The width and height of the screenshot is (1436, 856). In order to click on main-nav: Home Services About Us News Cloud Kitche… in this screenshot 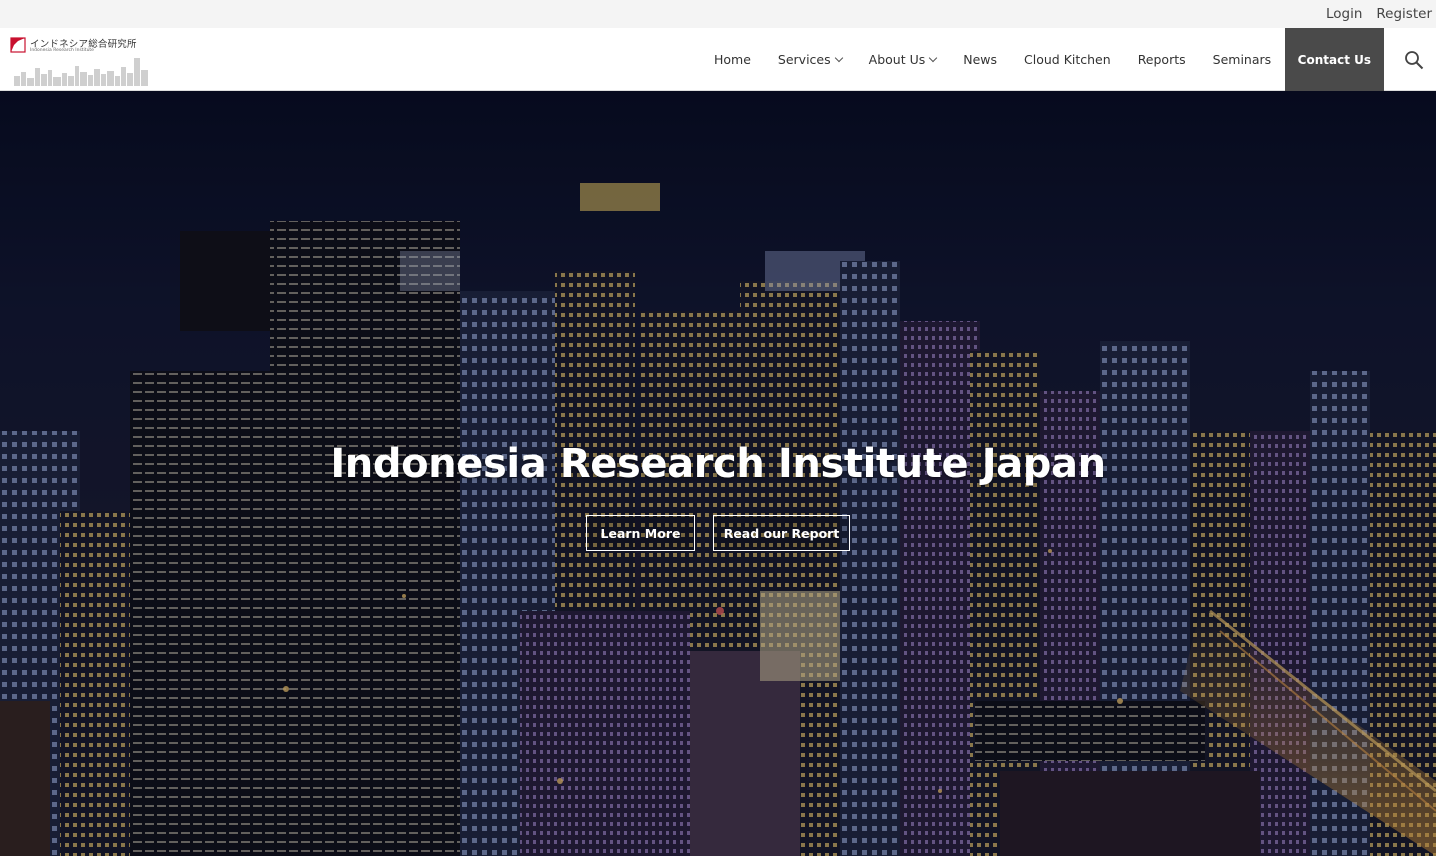, I will do `click(1042, 59)`.